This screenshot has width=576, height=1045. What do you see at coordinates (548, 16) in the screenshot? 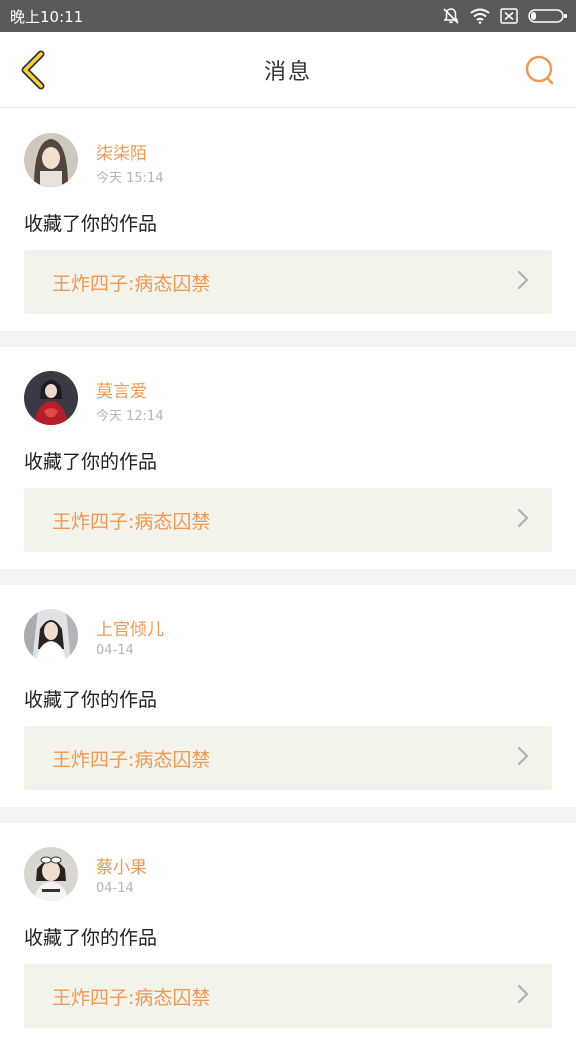
I see `battery-icon` at bounding box center [548, 16].